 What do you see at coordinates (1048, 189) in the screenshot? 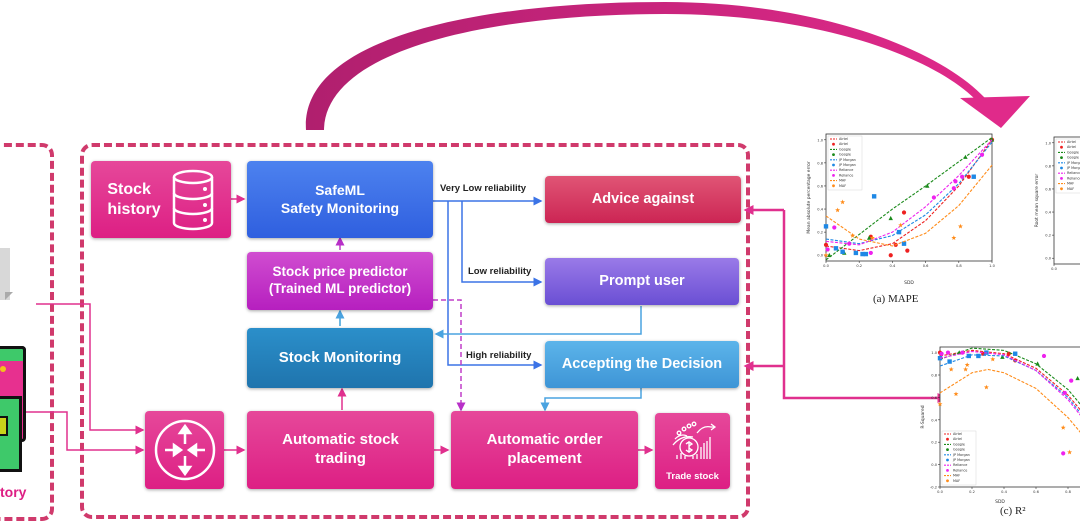
I see `chart-2-ytick-label: 0.6` at bounding box center [1048, 189].